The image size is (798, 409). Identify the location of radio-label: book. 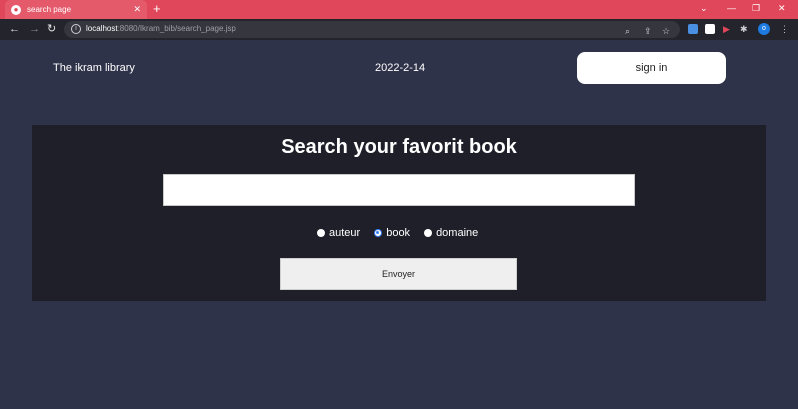
(398, 233).